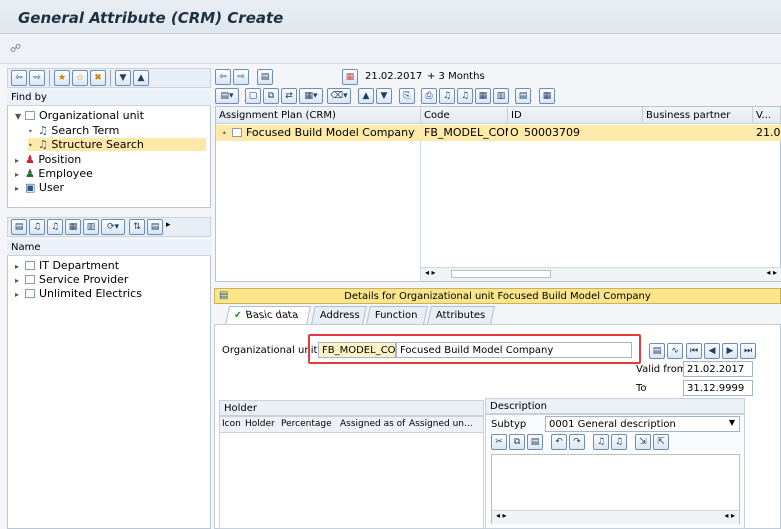 The image size is (781, 529). What do you see at coordinates (641, 388) in the screenshot?
I see `to-label: To` at bounding box center [641, 388].